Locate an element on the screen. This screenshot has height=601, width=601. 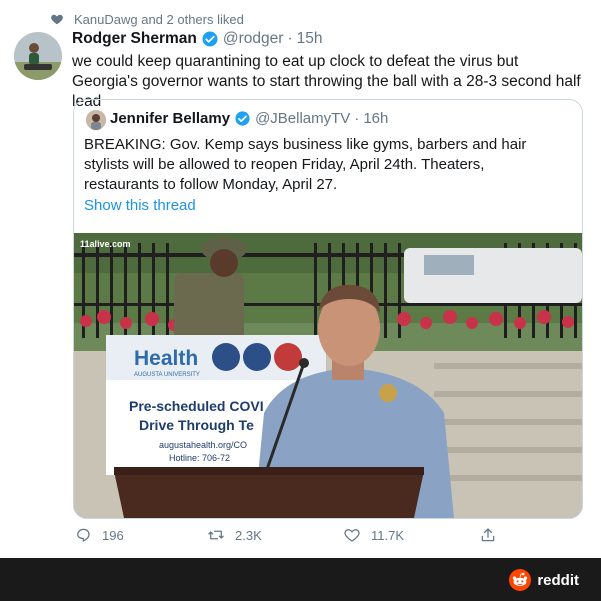
quoted-author-handle: @JBellamyTV is located at coordinates (302, 118).